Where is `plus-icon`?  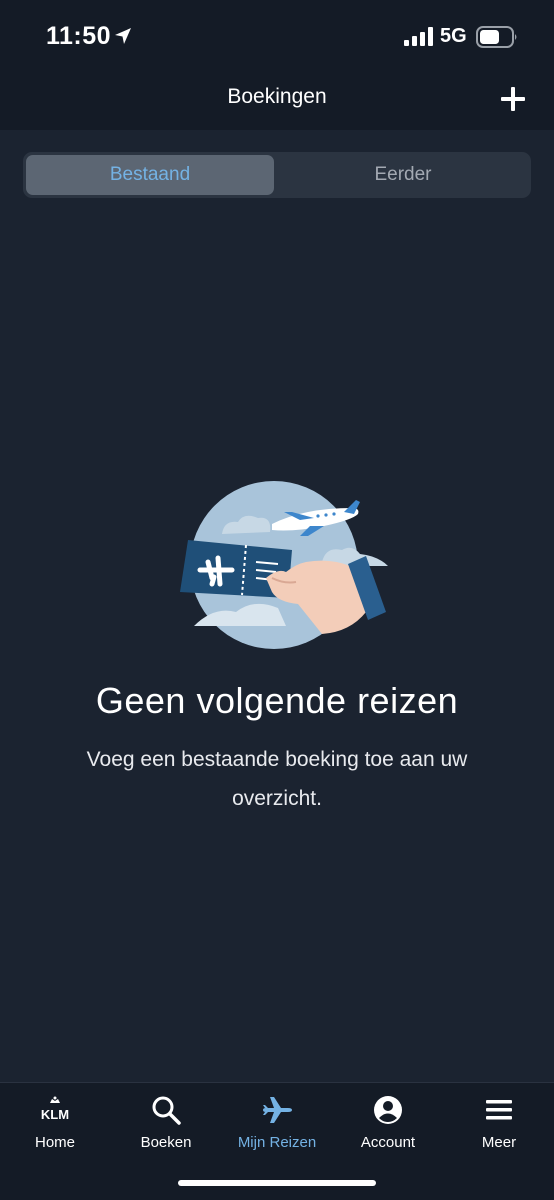
plus-icon is located at coordinates (513, 99).